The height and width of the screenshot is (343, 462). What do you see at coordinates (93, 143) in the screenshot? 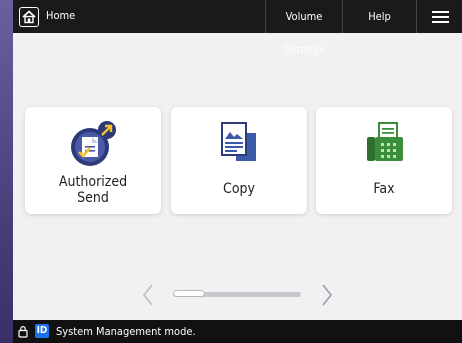
I see `authorized-send-icon` at bounding box center [93, 143].